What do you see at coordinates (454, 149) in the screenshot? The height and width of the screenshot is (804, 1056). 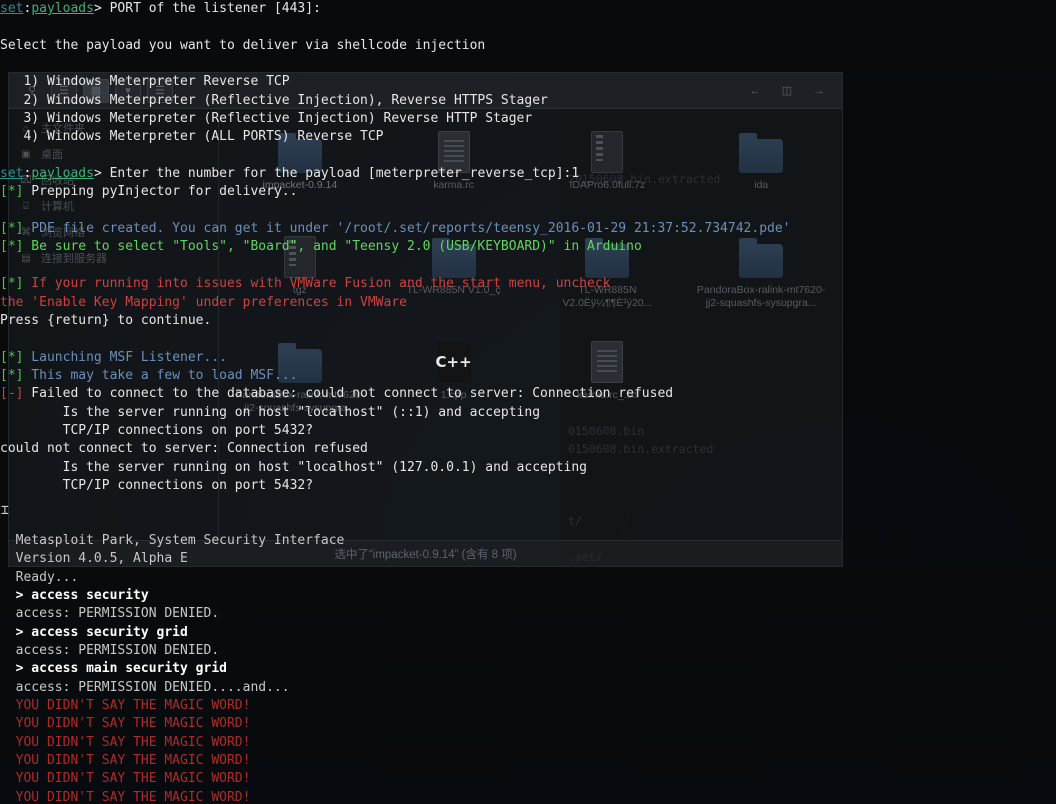 I see `document-icon` at bounding box center [454, 149].